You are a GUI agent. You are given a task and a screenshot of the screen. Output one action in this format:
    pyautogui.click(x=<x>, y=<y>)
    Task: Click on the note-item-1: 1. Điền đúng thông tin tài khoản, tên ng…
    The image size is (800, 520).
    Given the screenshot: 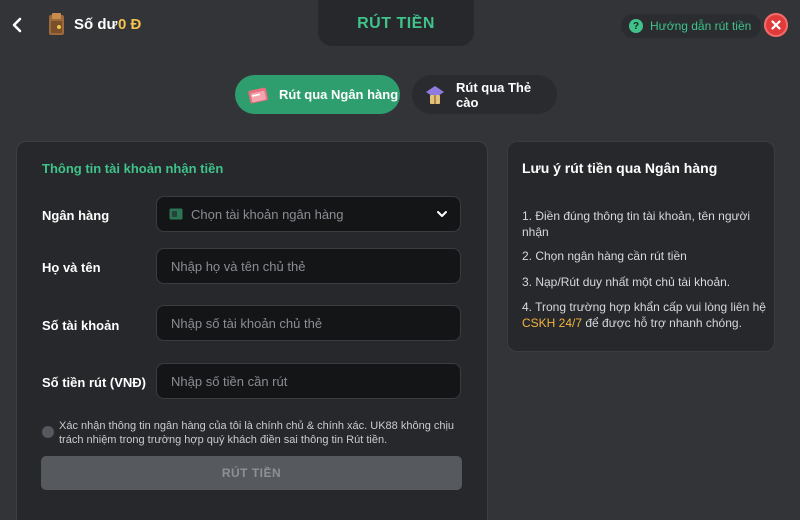 What is the action you would take?
    pyautogui.click(x=636, y=224)
    